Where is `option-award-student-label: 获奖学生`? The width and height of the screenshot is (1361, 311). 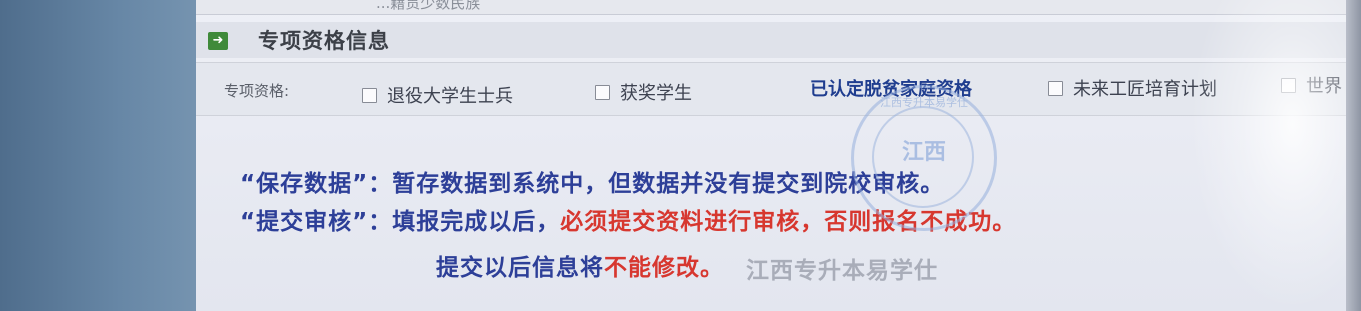 option-award-student-label: 获奖学生 is located at coordinates (656, 93).